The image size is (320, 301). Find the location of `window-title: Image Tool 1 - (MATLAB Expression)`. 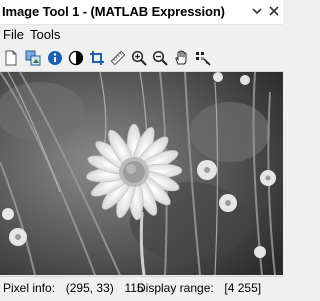

window-title: Image Tool 1 - (MATLAB Expression) is located at coordinates (113, 11).